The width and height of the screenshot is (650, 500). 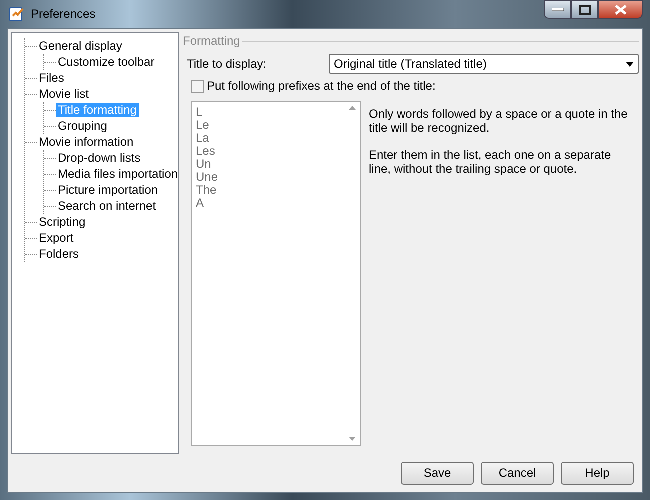 What do you see at coordinates (484, 64) in the screenshot?
I see `title-dropdown: Original title (Translated title)` at bounding box center [484, 64].